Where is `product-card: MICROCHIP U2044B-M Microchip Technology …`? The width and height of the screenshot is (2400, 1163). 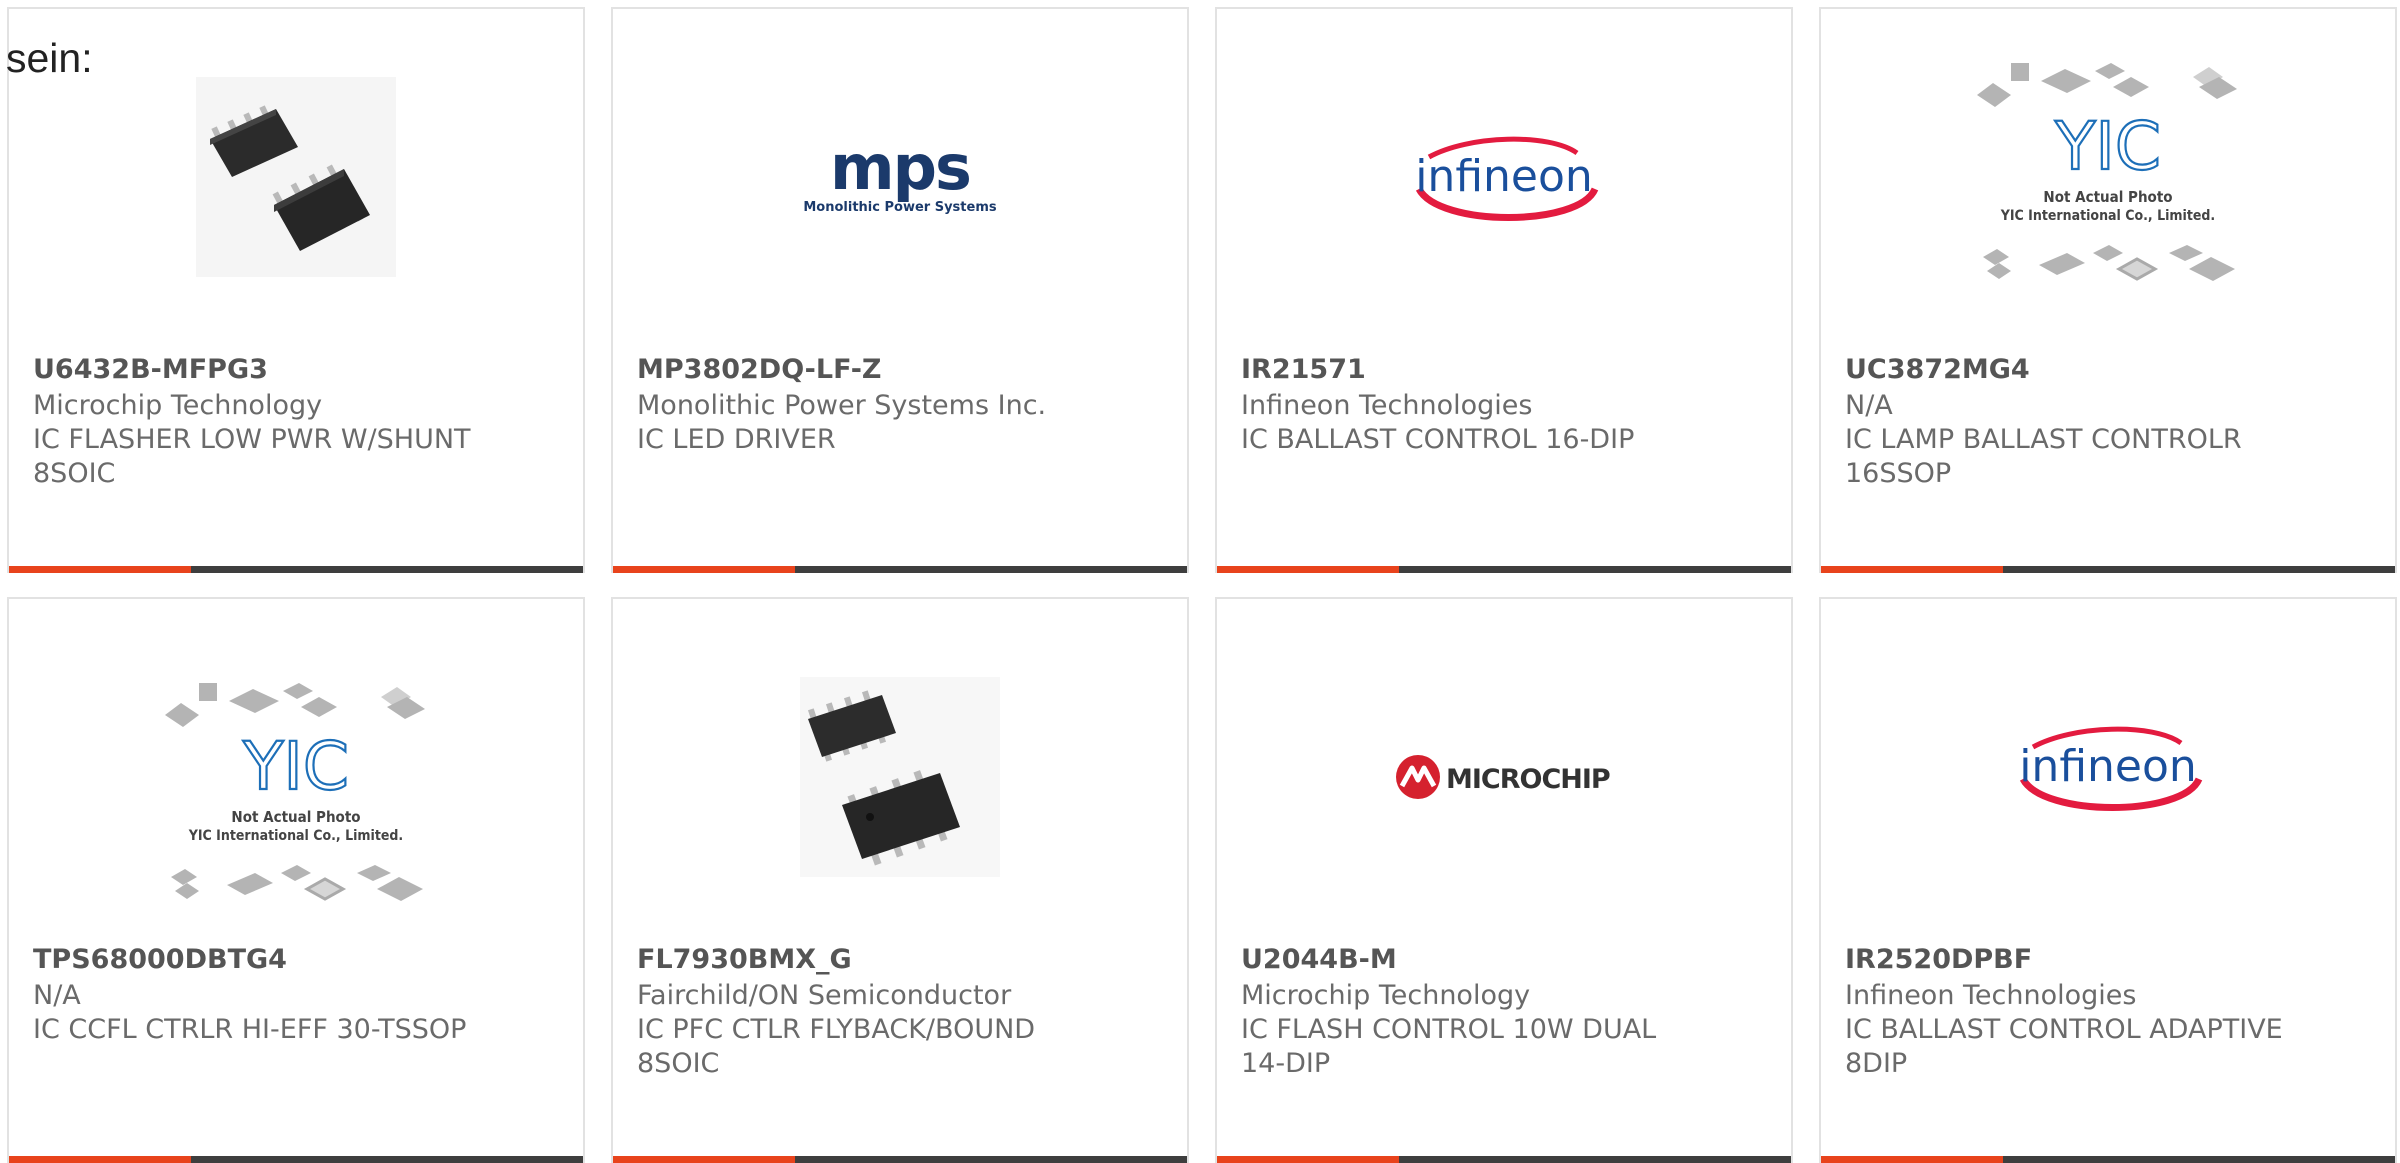 product-card: MICROCHIP U2044B-M Microchip Technology … is located at coordinates (1504, 880).